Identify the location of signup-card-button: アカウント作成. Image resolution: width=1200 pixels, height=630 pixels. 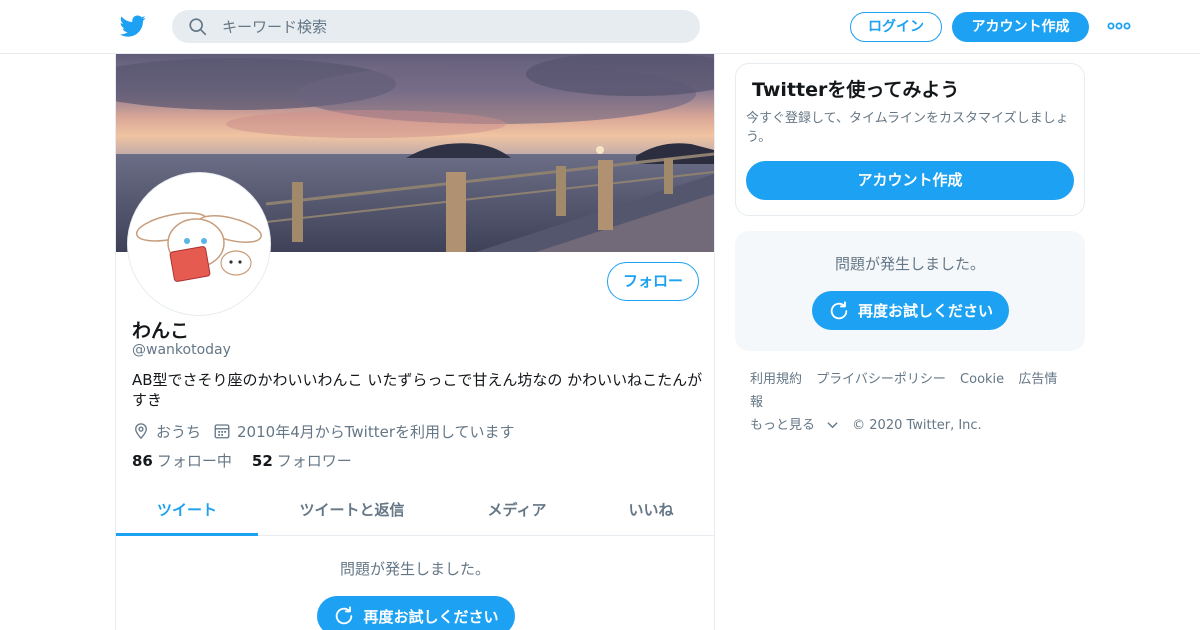
(910, 180).